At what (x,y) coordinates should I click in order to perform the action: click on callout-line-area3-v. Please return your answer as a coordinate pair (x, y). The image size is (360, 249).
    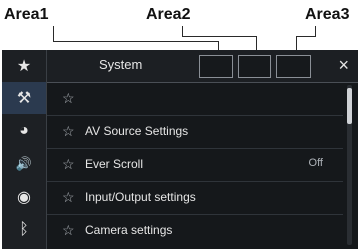
    Looking at the image, I should click on (315, 31).